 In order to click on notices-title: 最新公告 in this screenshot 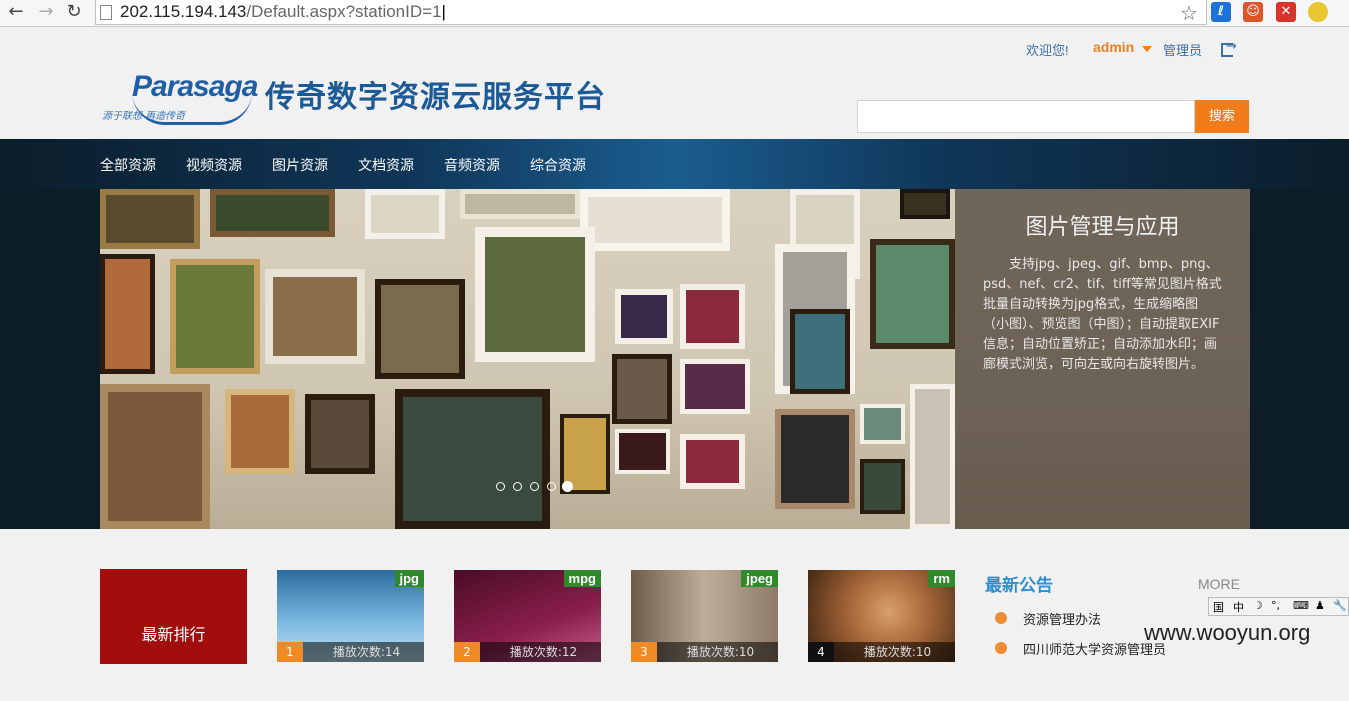, I will do `click(1019, 586)`.